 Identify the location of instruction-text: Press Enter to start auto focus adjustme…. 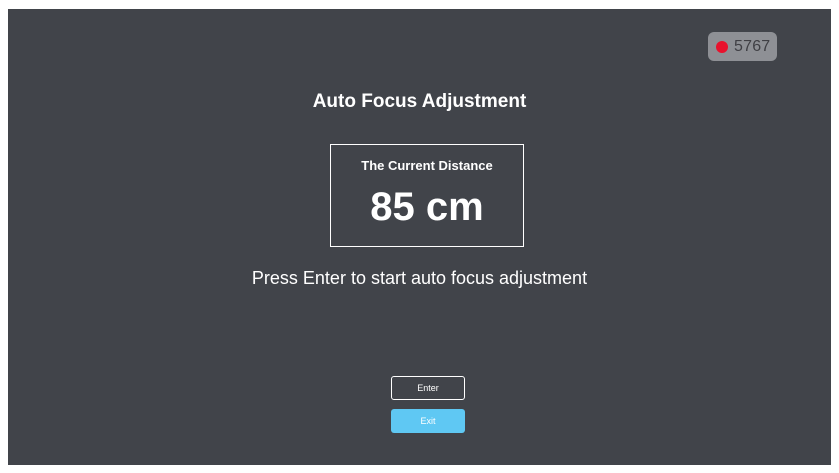
(419, 278).